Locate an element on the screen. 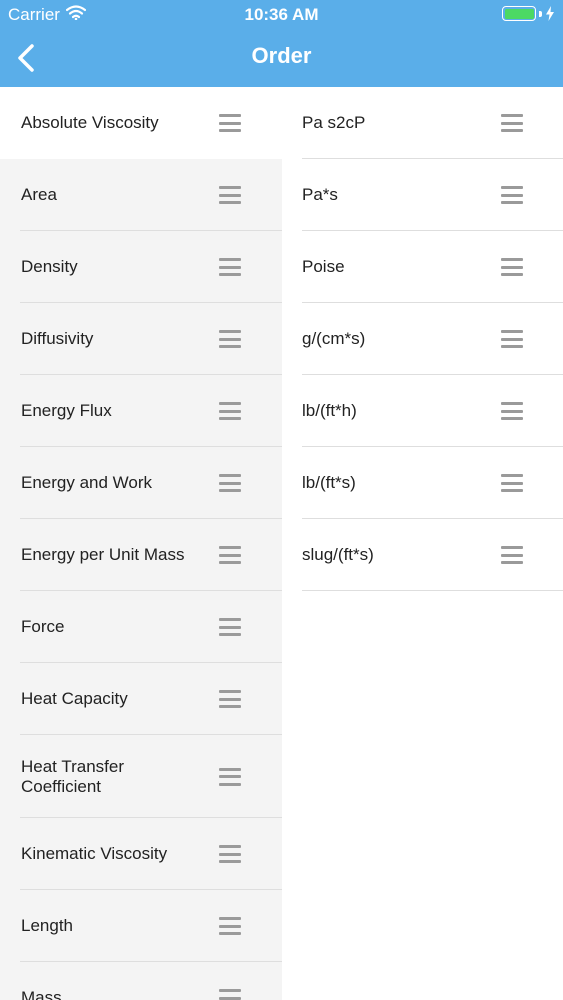 This screenshot has height=1000, width=563. unit-row: slug/(ft*s) is located at coordinates (422, 555).